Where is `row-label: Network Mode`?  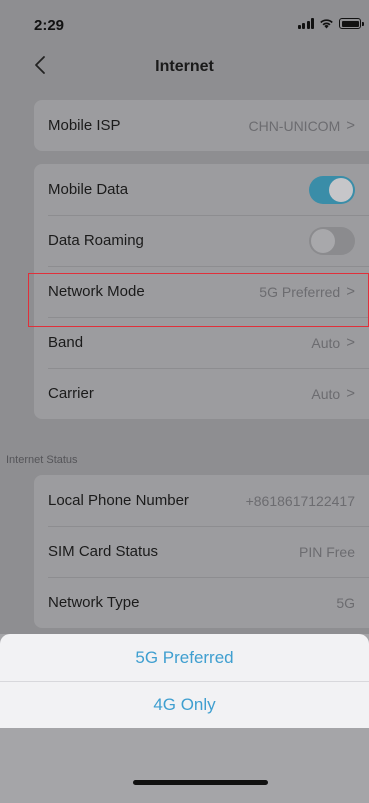
row-label: Network Mode is located at coordinates (96, 291).